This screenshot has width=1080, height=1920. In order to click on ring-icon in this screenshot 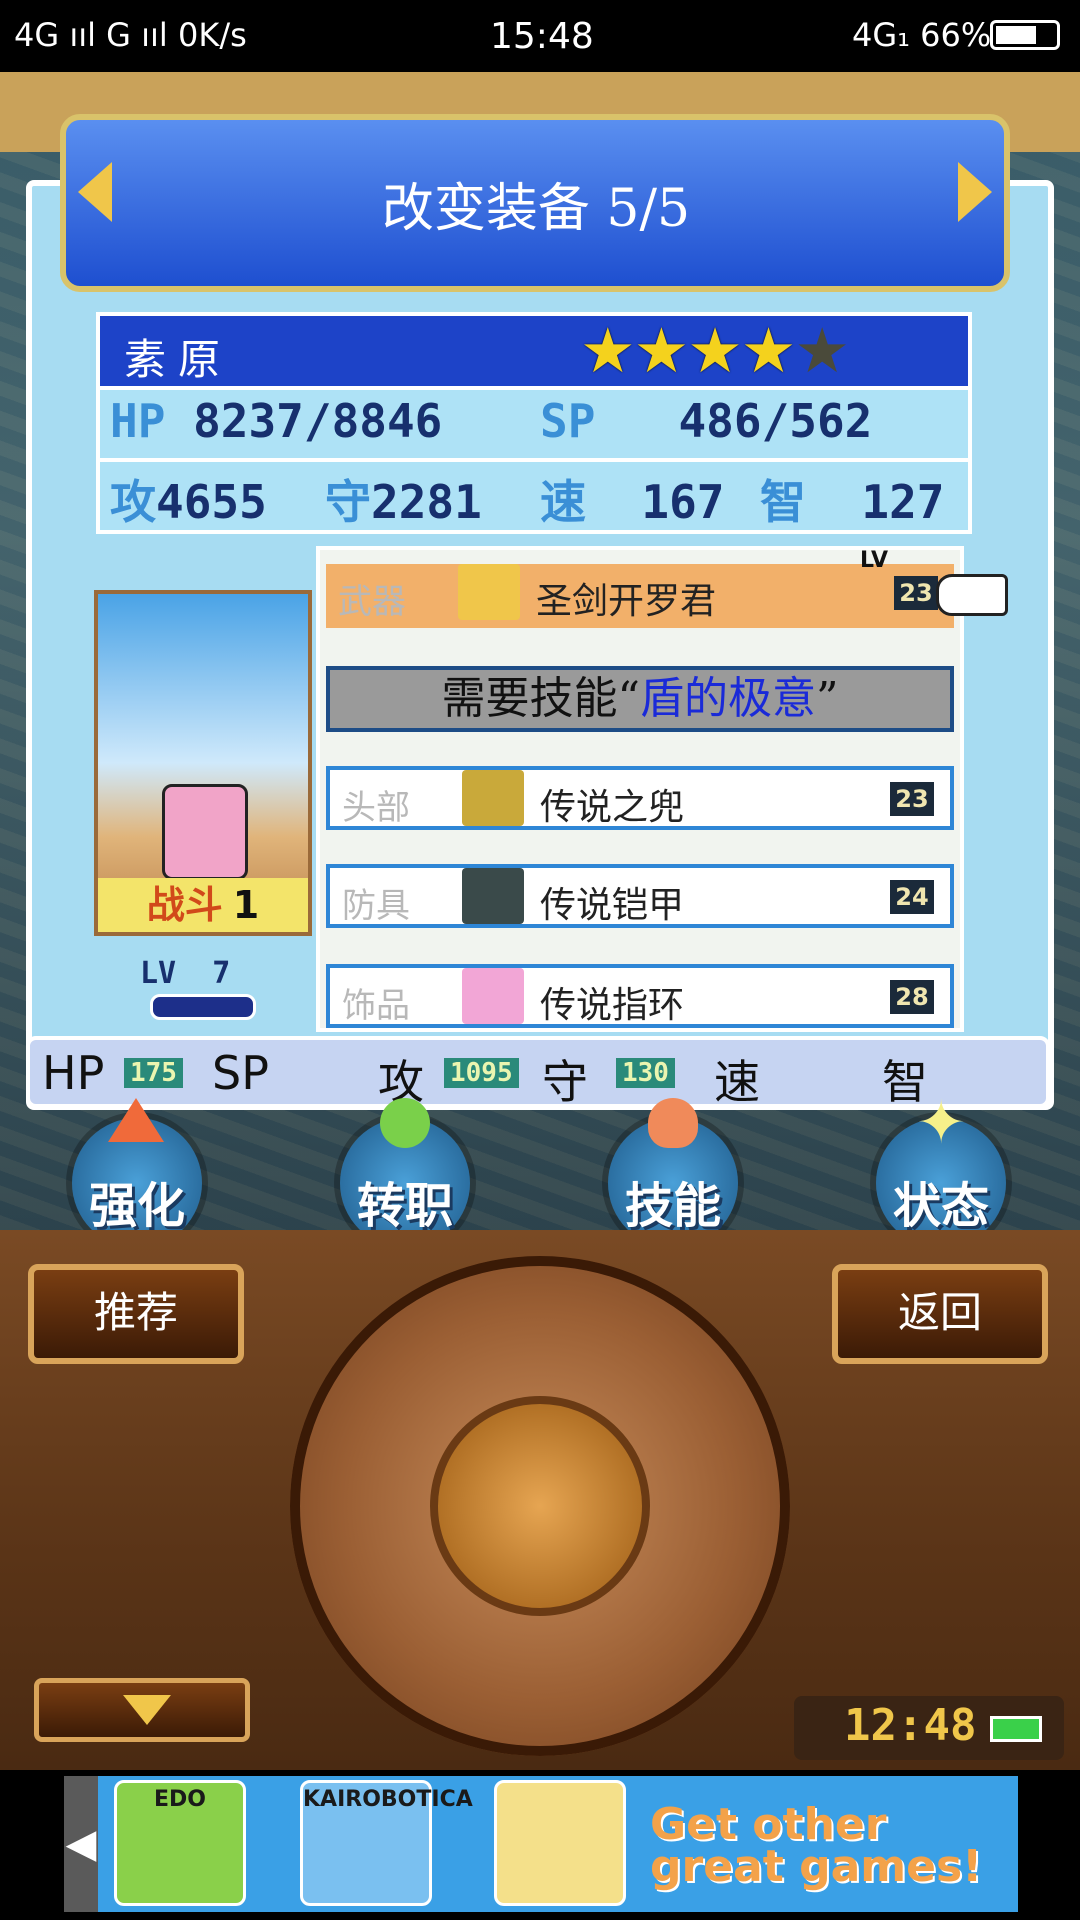, I will do `click(493, 996)`.